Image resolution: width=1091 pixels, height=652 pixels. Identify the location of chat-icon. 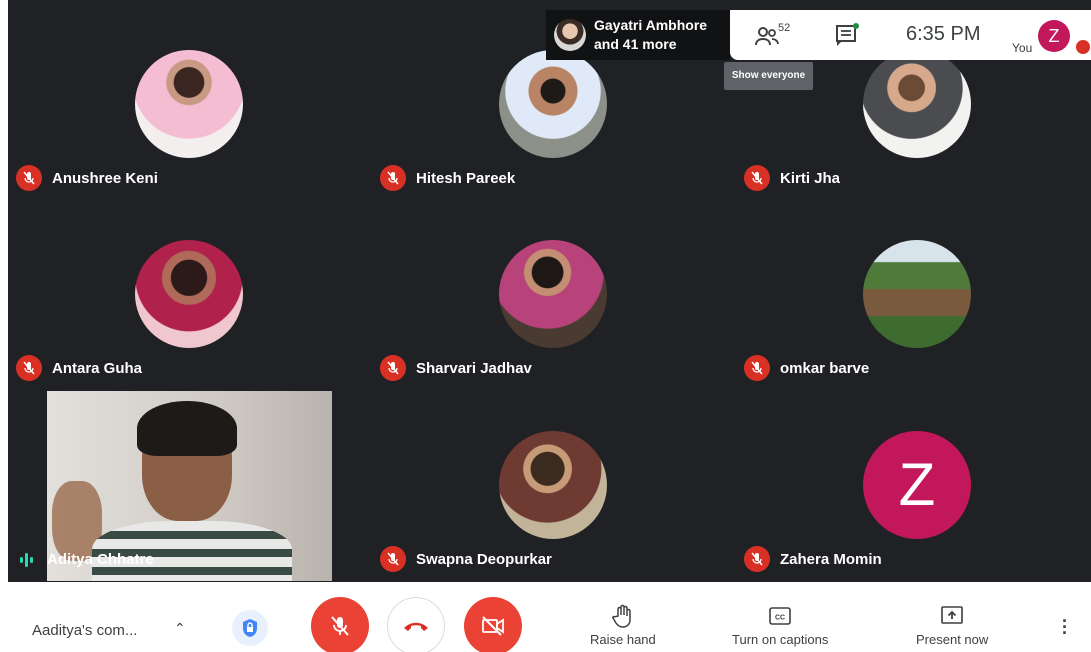
(847, 34).